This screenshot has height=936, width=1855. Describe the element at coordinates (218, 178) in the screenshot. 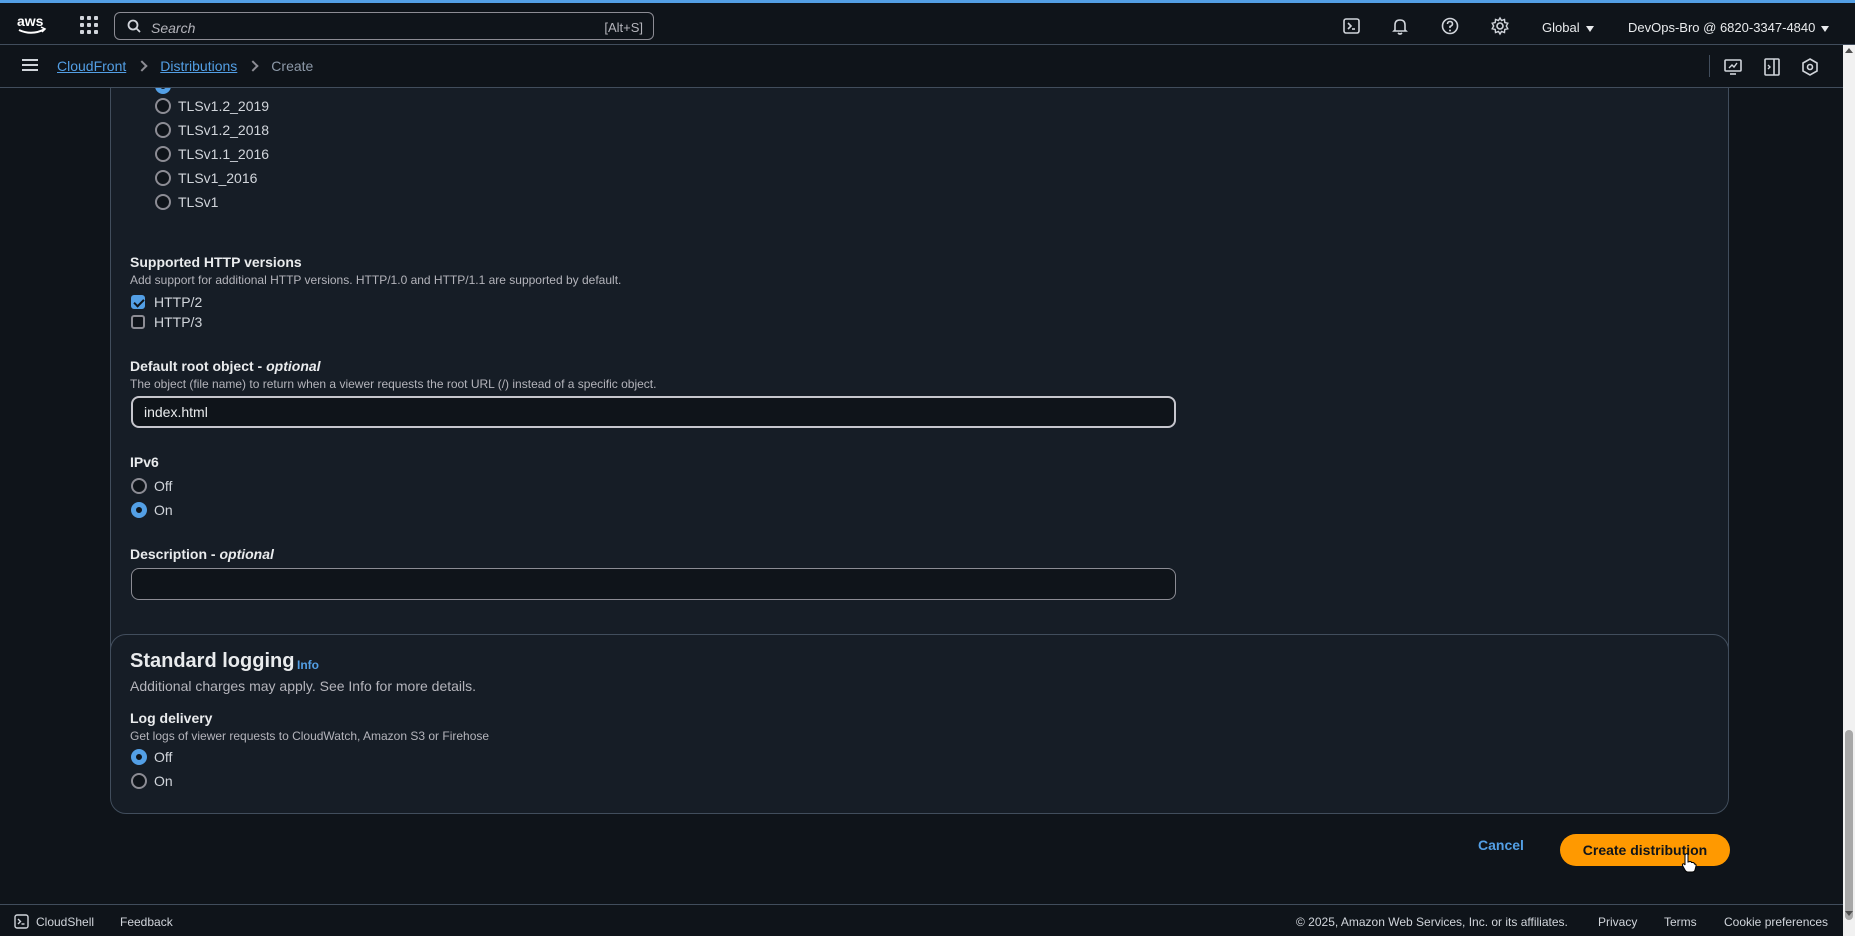

I see `security-policy-option: TLSv1_2016` at that location.